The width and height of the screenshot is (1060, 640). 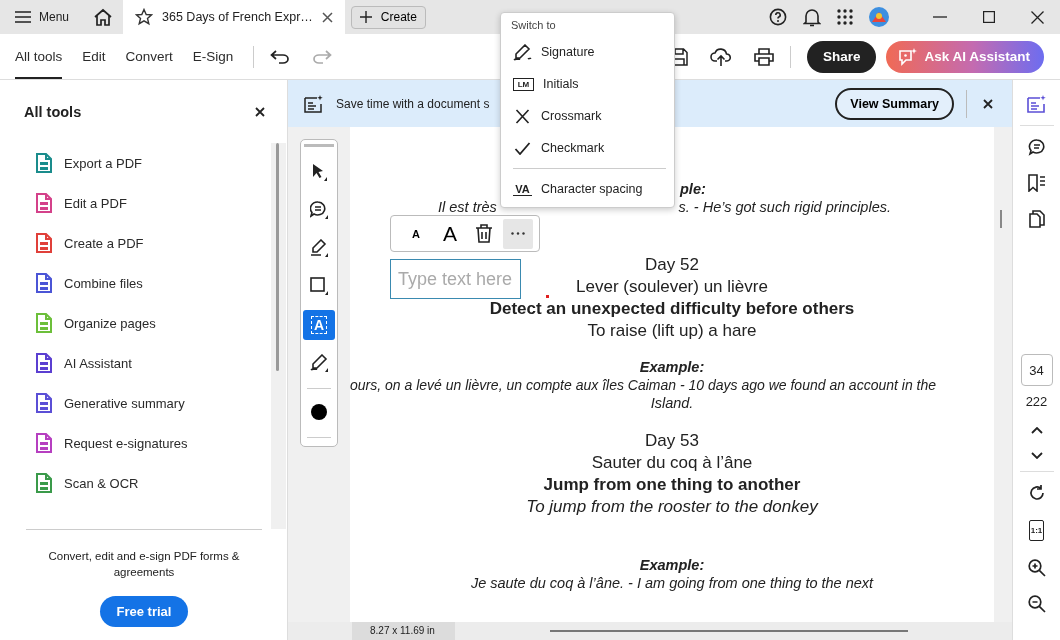 I want to click on nav-tab: All tools, so click(x=39, y=56).